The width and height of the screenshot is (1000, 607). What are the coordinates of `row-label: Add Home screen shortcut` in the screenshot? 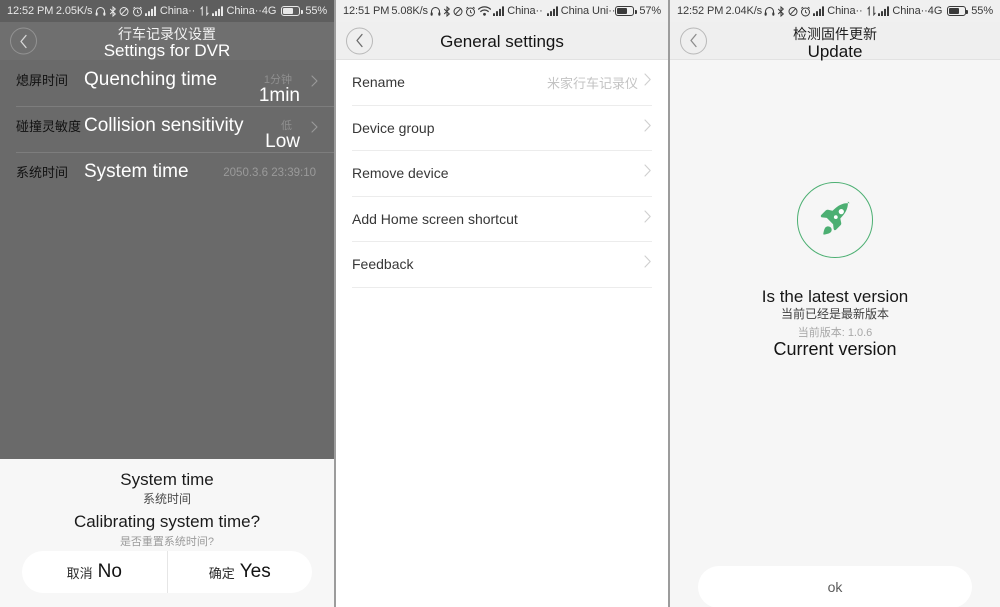 It's located at (435, 218).